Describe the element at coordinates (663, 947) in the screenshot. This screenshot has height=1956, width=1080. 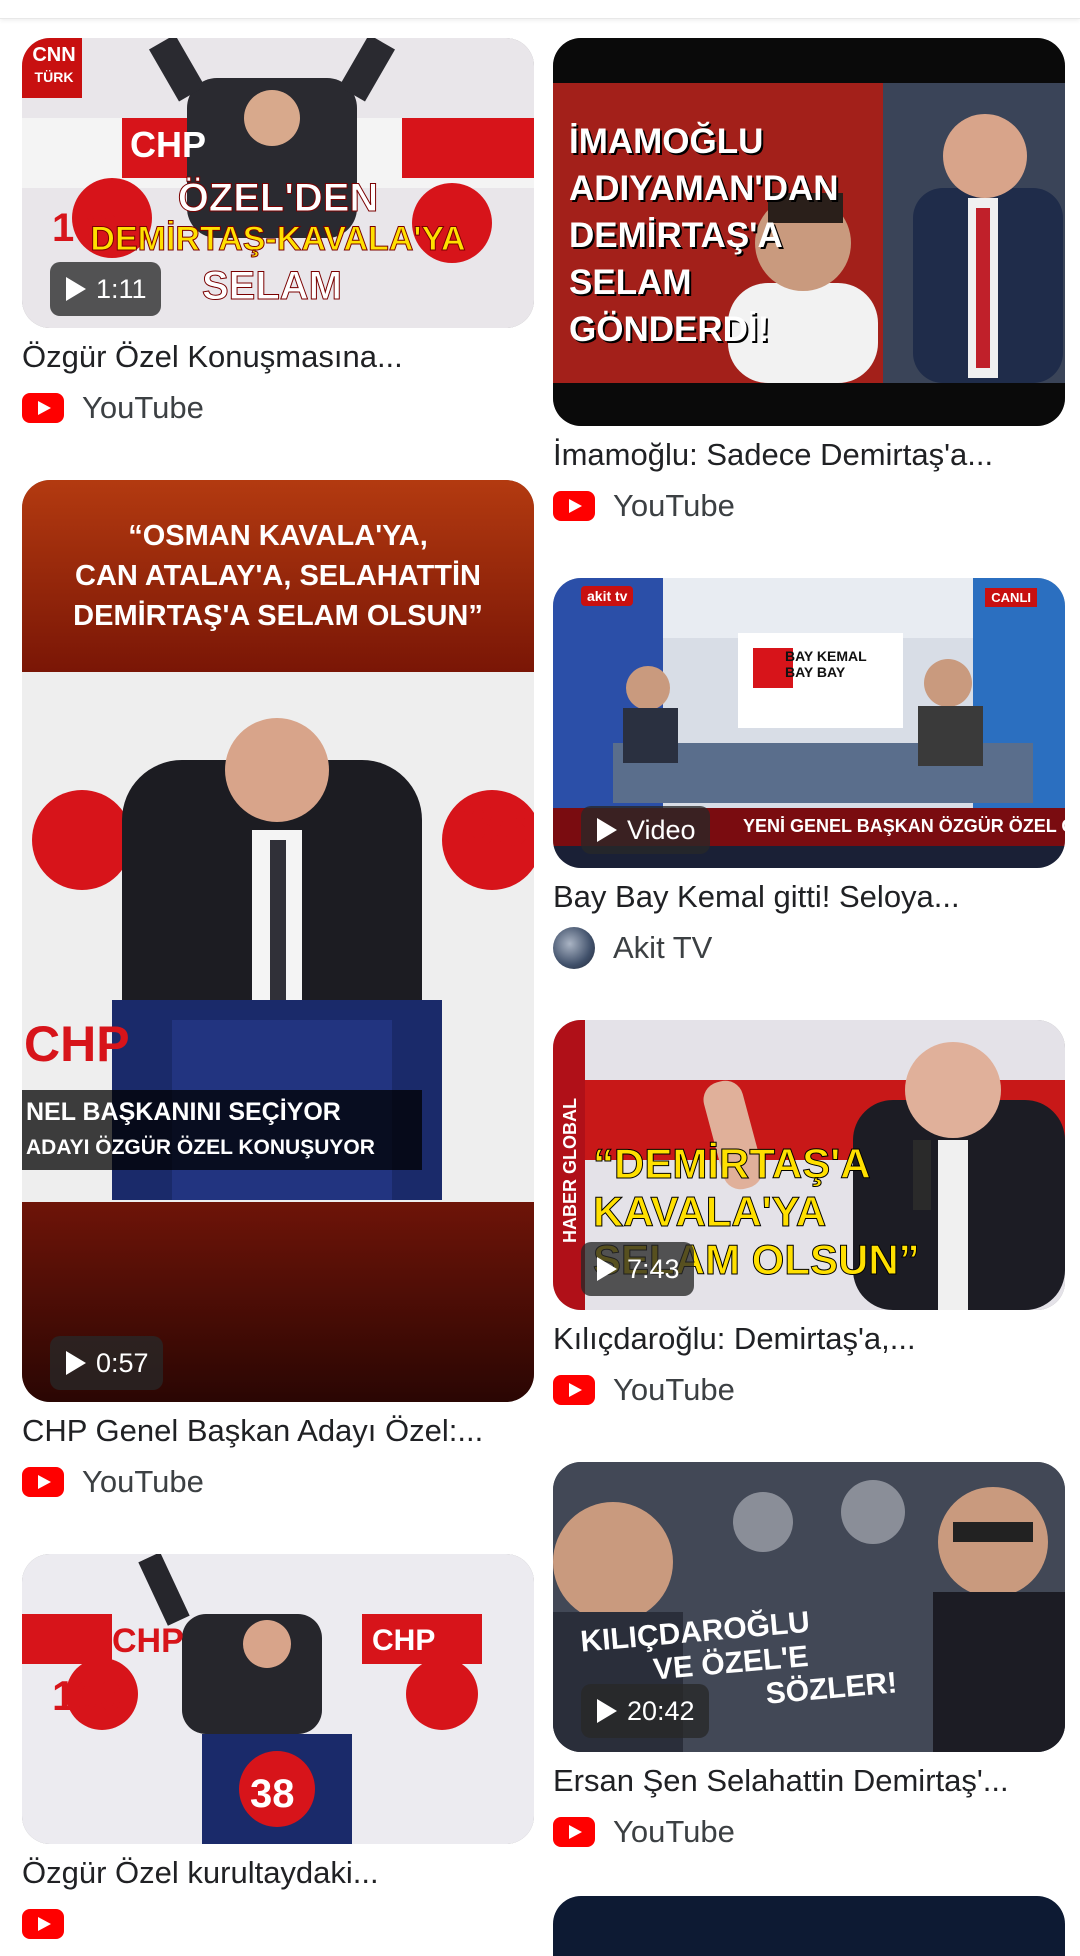
I see `source-name: Akit TV` at that location.